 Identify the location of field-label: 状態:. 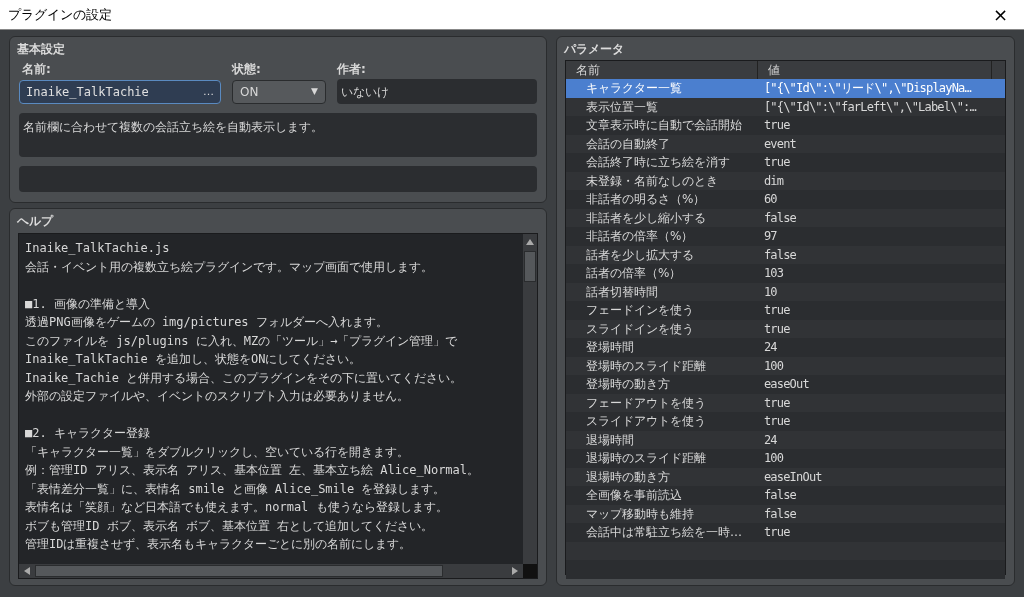
(247, 69).